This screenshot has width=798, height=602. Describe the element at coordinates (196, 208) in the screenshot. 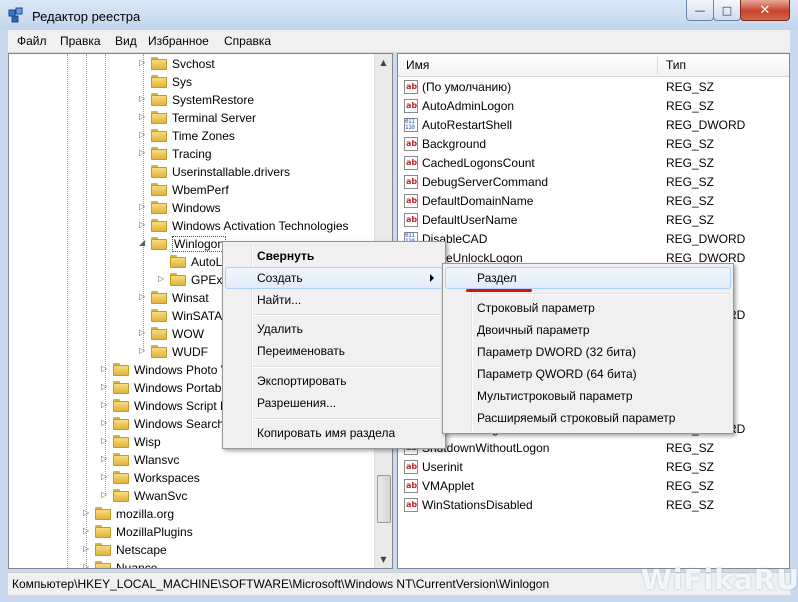

I see `tree-item-label: Windows` at that location.